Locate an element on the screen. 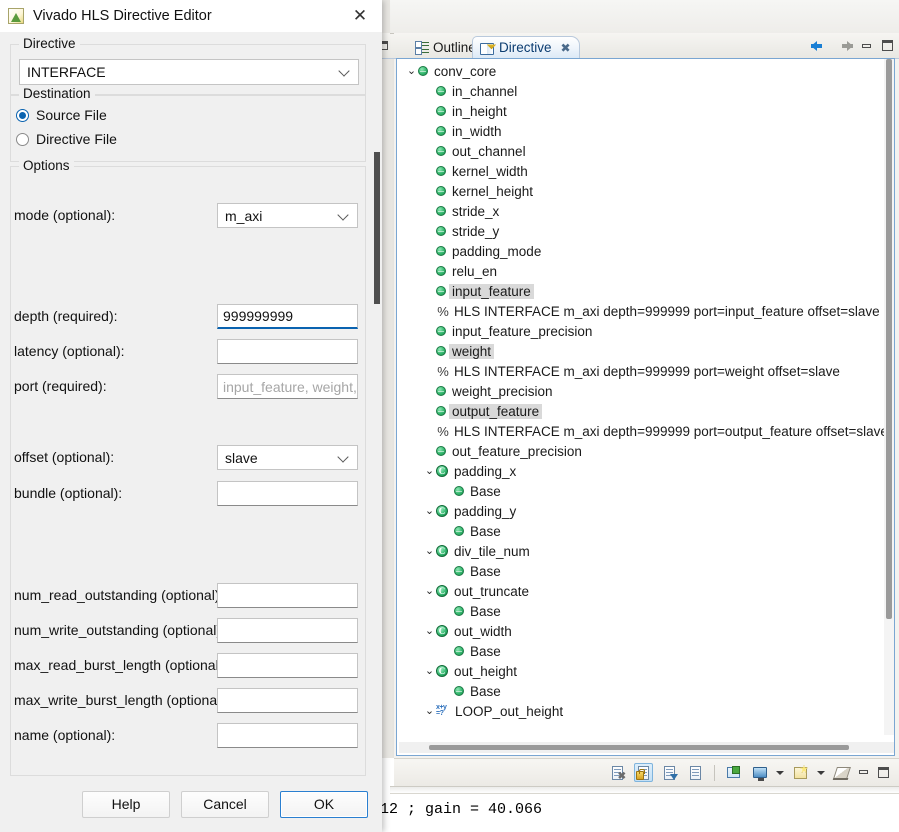 This screenshot has width=899, height=832. tree-row: · in_channel is located at coordinates (645, 91).